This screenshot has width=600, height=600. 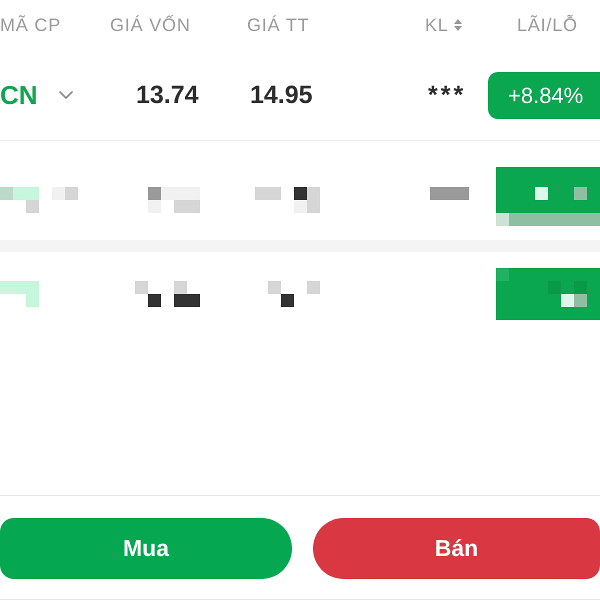 I want to click on sort-icon, so click(x=458, y=25).